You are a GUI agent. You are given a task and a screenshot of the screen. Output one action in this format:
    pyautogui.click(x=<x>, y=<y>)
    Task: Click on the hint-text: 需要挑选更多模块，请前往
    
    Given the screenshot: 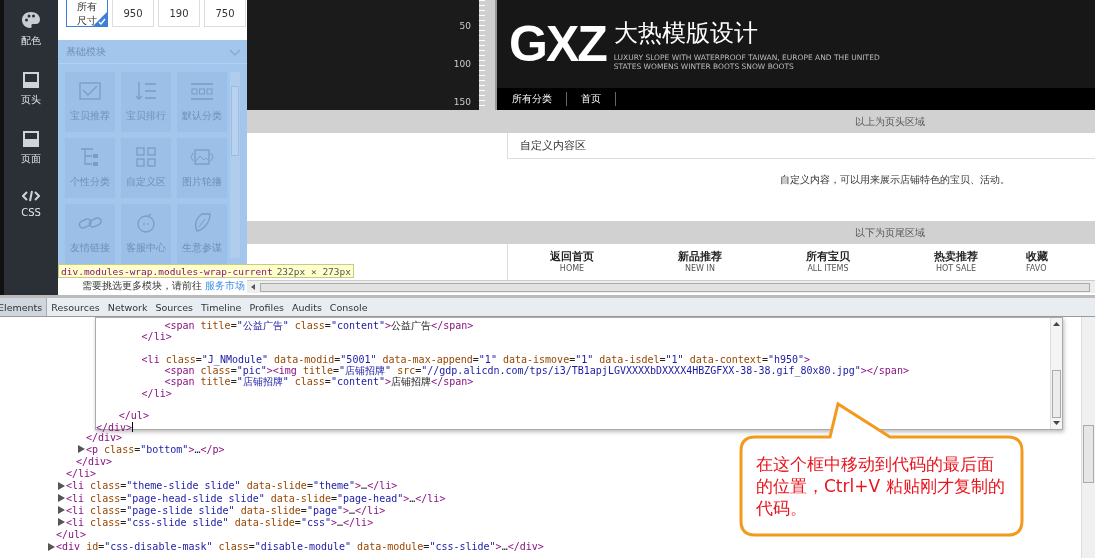 What is the action you would take?
    pyautogui.click(x=142, y=286)
    